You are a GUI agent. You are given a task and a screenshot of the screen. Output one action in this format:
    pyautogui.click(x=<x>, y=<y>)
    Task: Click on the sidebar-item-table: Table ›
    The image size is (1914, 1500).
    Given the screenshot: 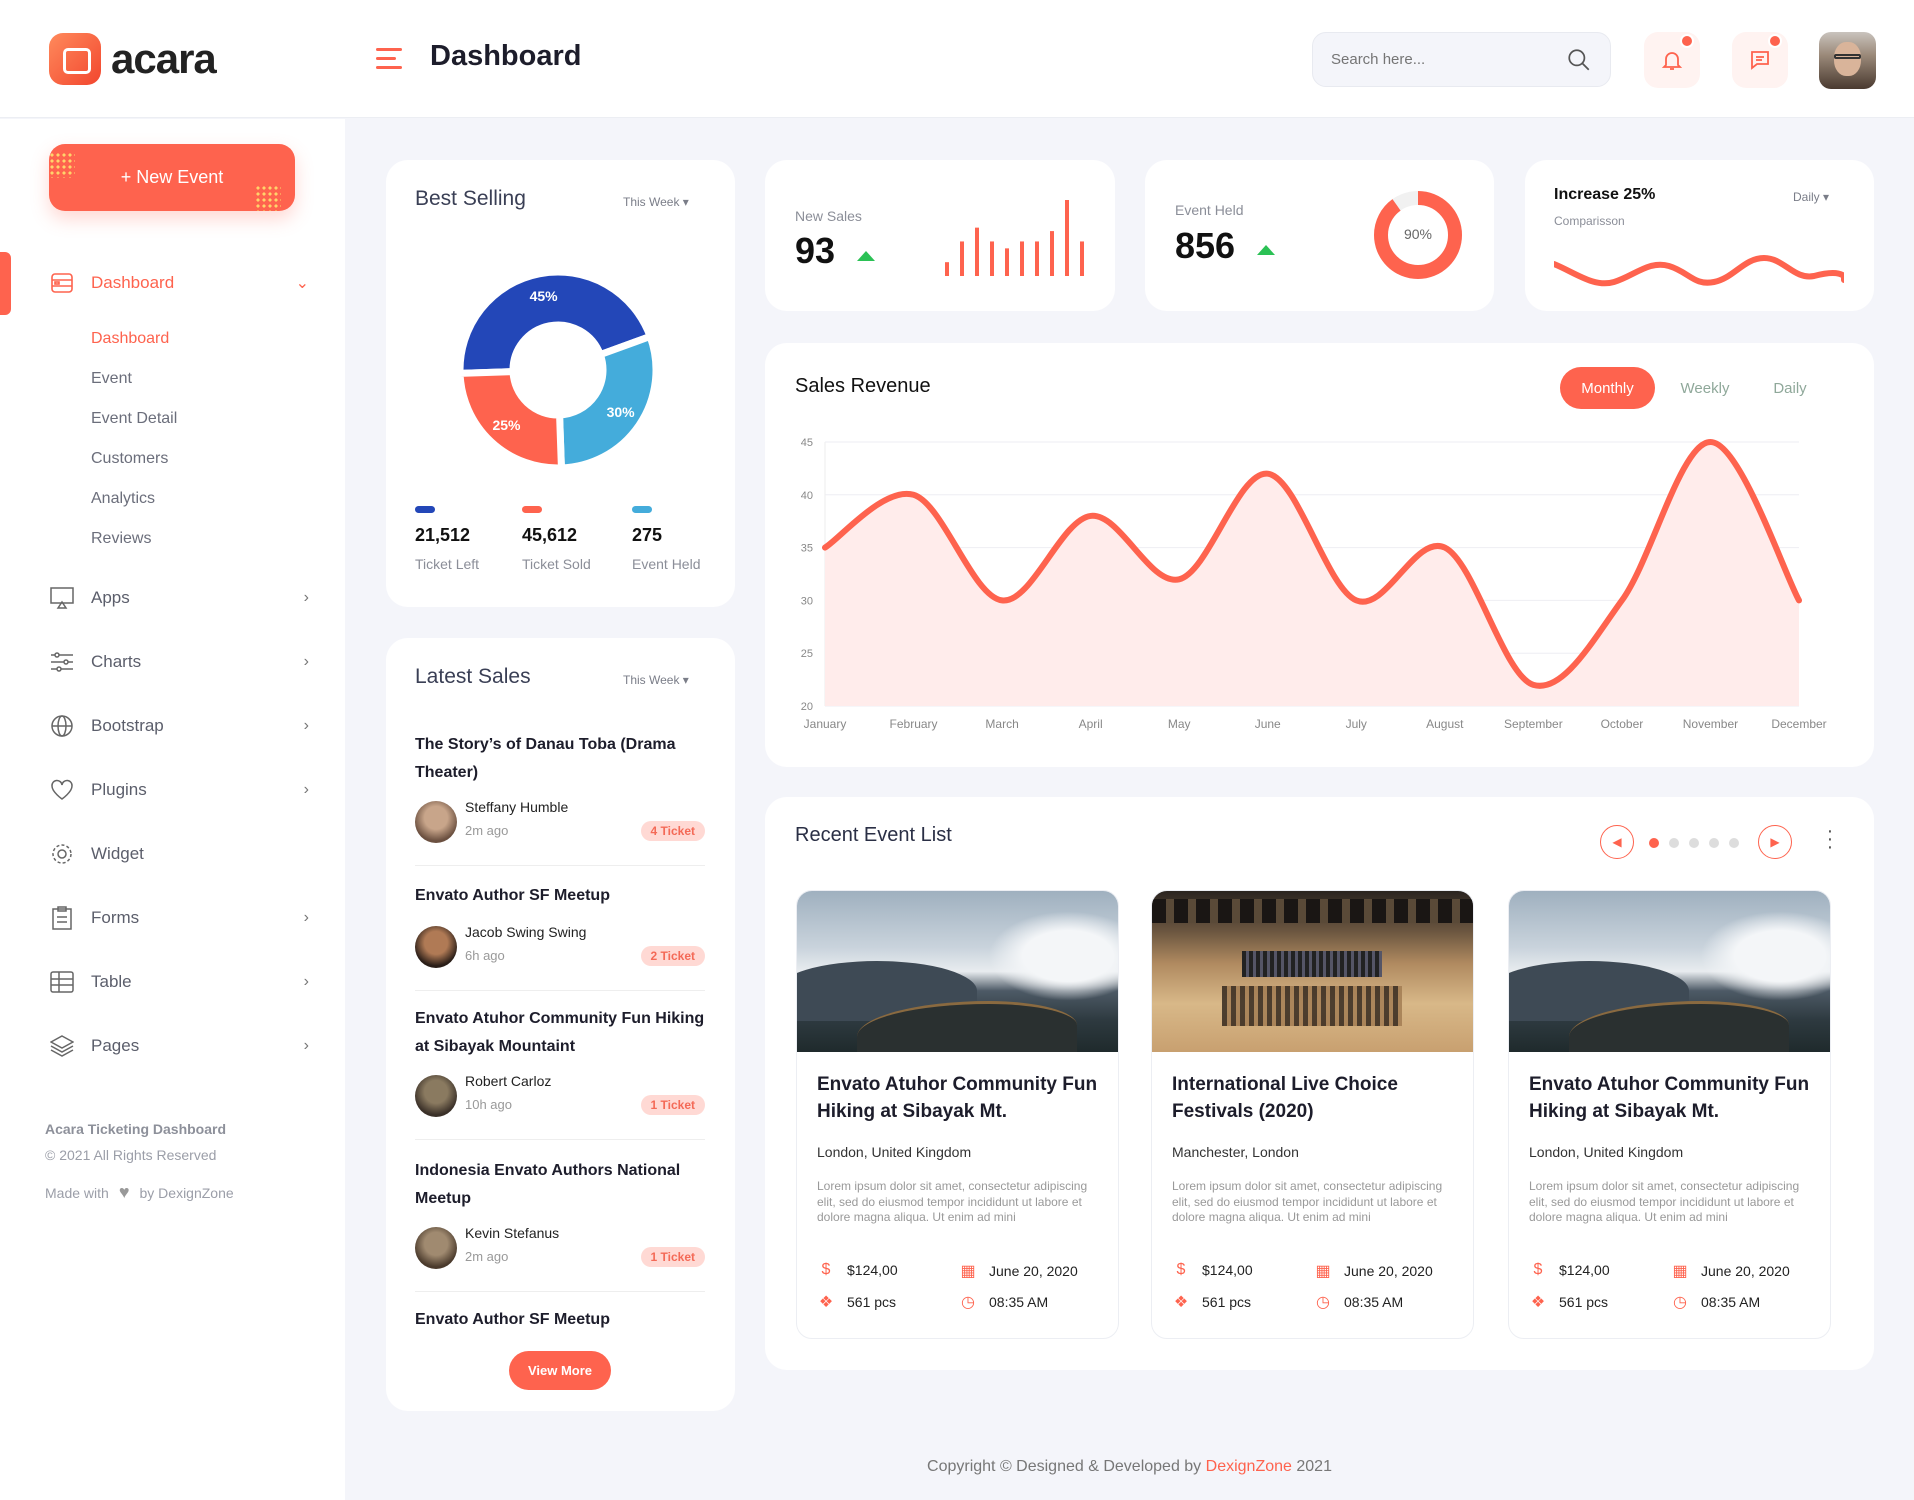 What is the action you would take?
    pyautogui.click(x=179, y=982)
    